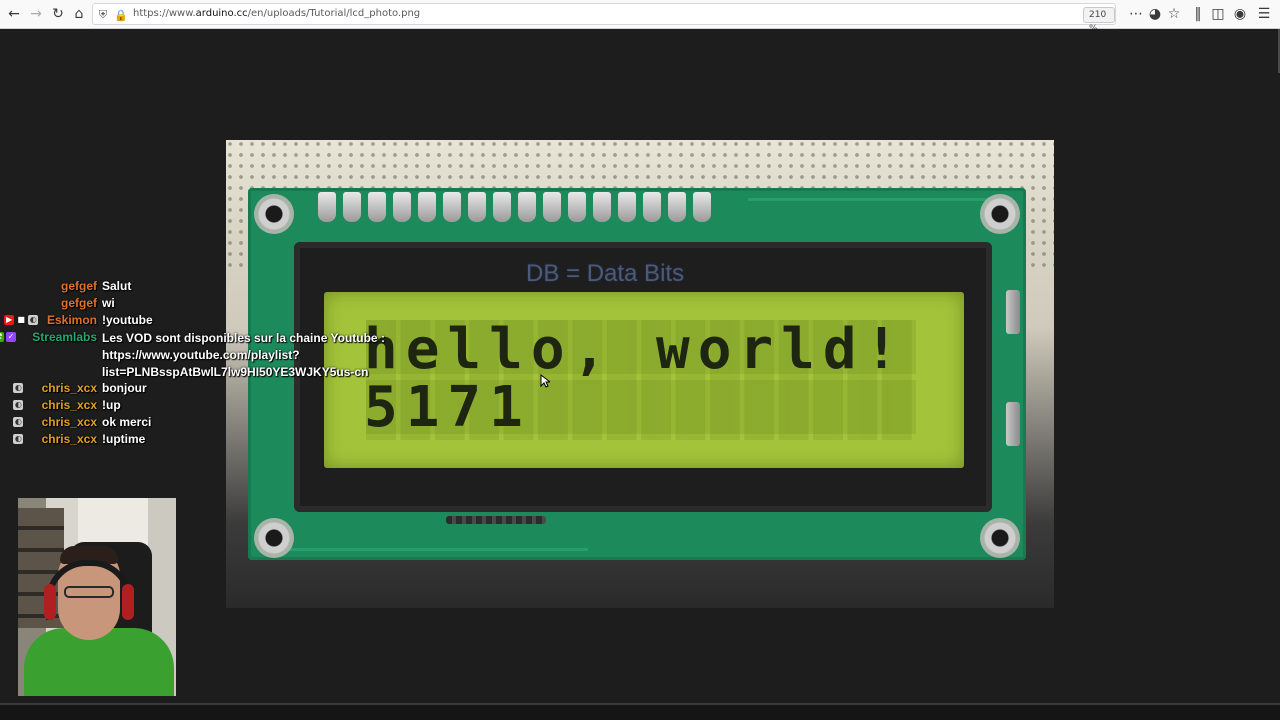 This screenshot has height=720, width=1280. What do you see at coordinates (127, 320) in the screenshot?
I see `chat-text: !youtube` at bounding box center [127, 320].